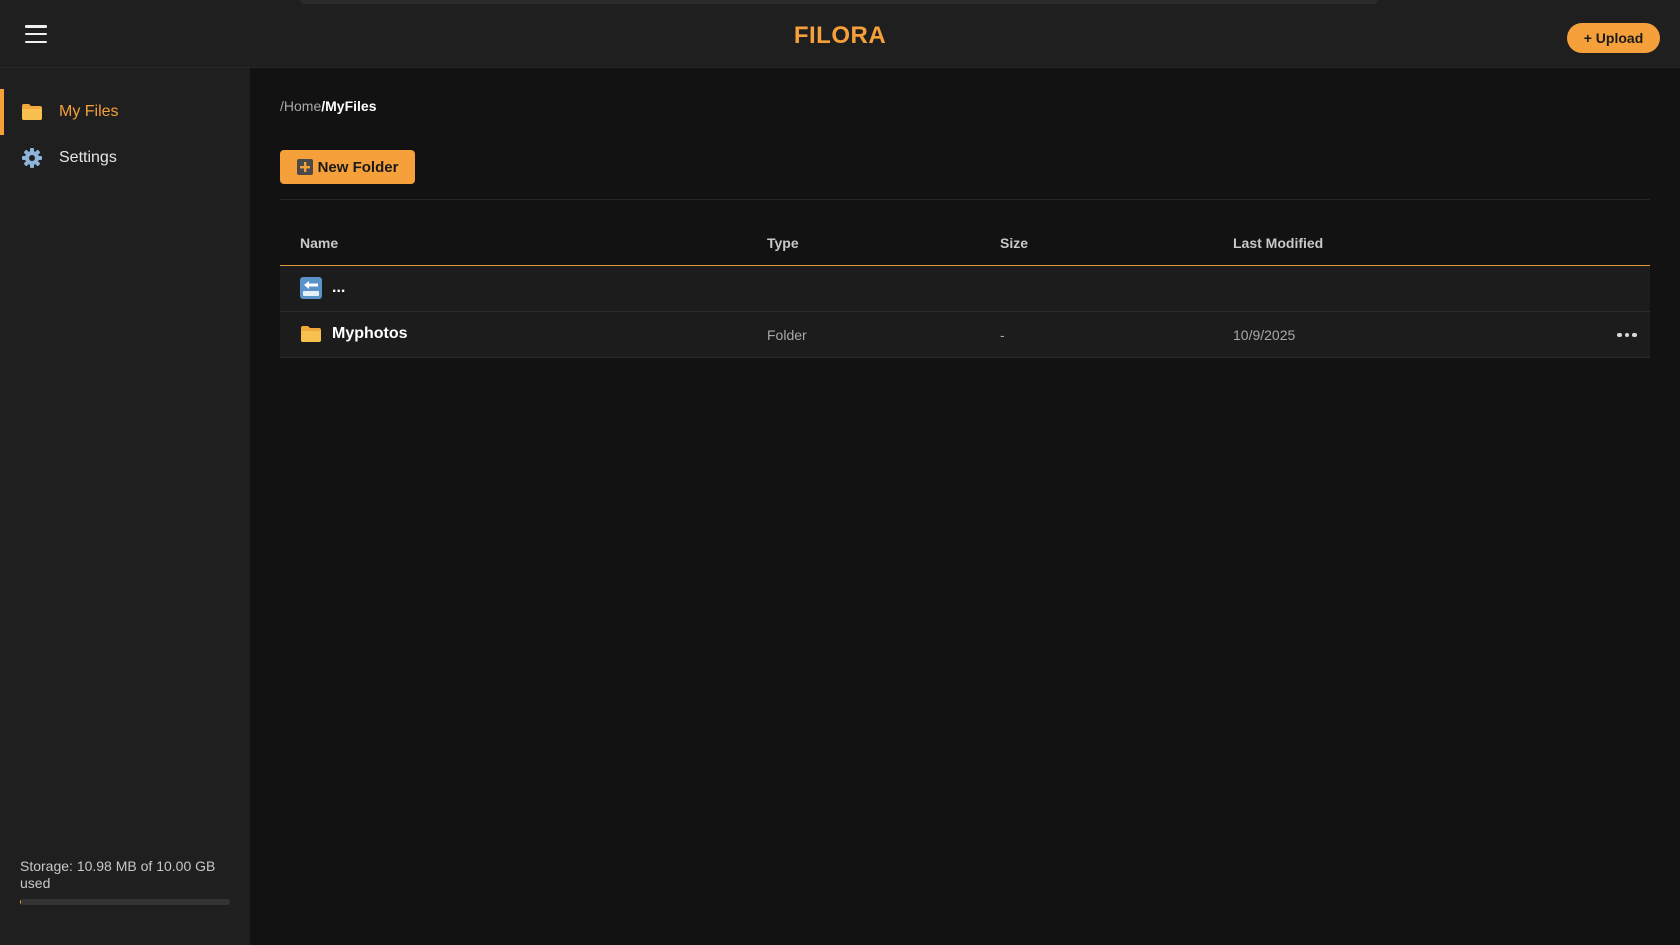 The image size is (1680, 945). What do you see at coordinates (965, 243) in the screenshot?
I see `table-header: Name Type Size Last Modified` at bounding box center [965, 243].